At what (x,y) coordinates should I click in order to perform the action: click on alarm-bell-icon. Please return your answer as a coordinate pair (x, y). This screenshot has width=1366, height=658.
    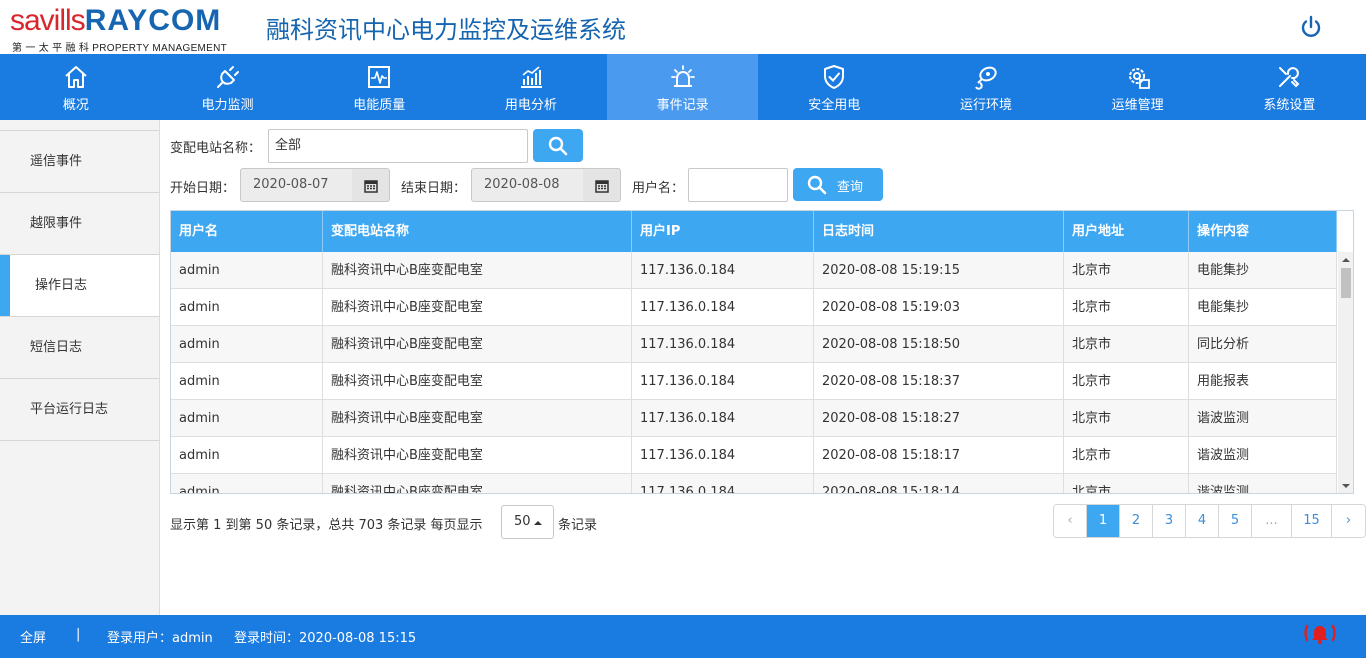
    Looking at the image, I should click on (1320, 633).